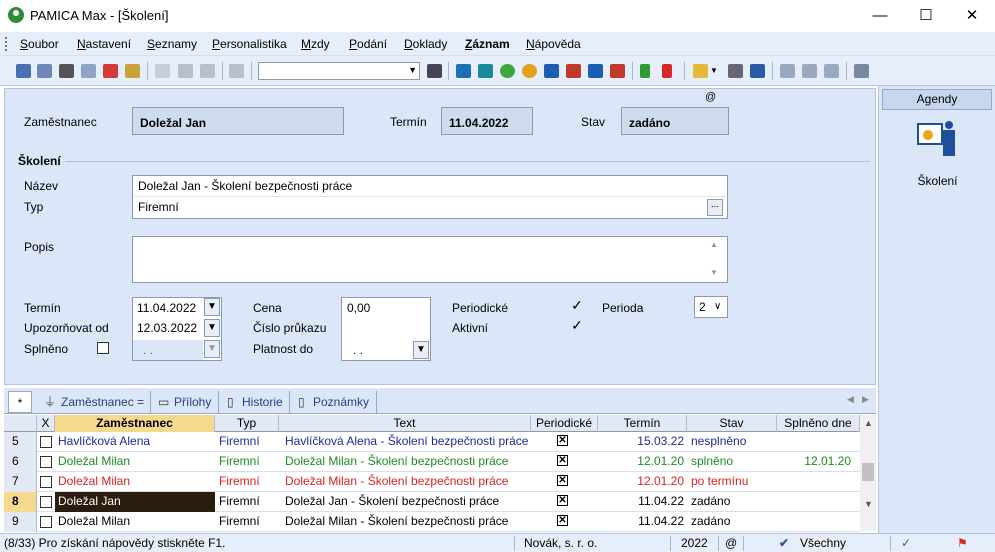  Describe the element at coordinates (865, 399) in the screenshot. I see `tab-scroll-right-icon: ▶` at that location.